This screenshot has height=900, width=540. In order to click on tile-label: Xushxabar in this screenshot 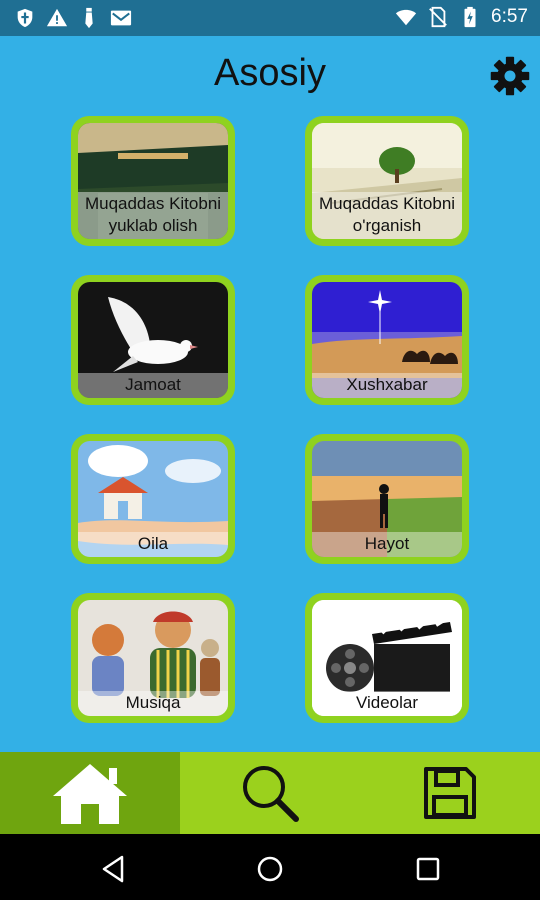, I will do `click(387, 385)`.